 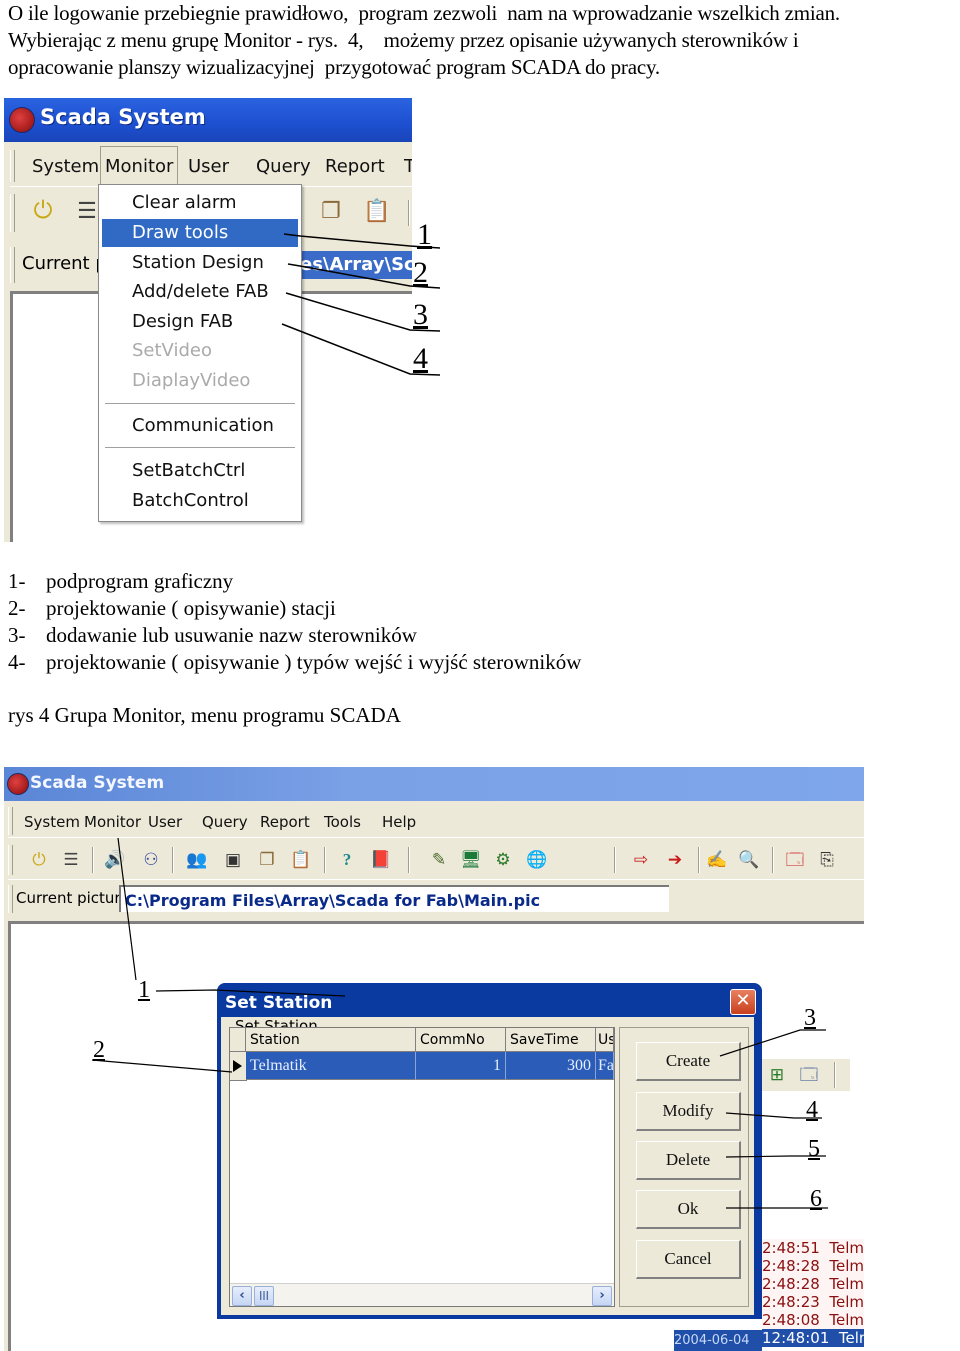 I want to click on help-icon: ?, so click(x=347, y=860).